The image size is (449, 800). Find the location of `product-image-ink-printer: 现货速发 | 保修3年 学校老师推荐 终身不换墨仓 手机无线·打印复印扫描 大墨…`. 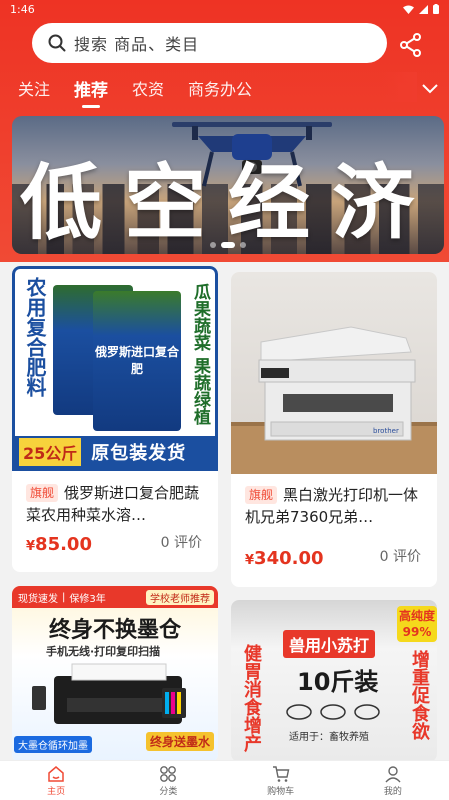

product-image-ink-printer: 现货速发 | 保修3年 学校老师推荐 终身不换墨仓 手机无线·打印复印扫描 大墨… is located at coordinates (115, 674).